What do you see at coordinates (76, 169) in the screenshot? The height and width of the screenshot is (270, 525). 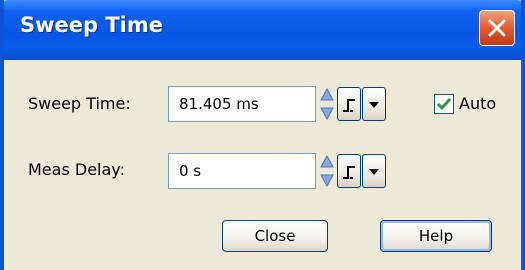 I see `meas-delay-label: Meas Delay:` at bounding box center [76, 169].